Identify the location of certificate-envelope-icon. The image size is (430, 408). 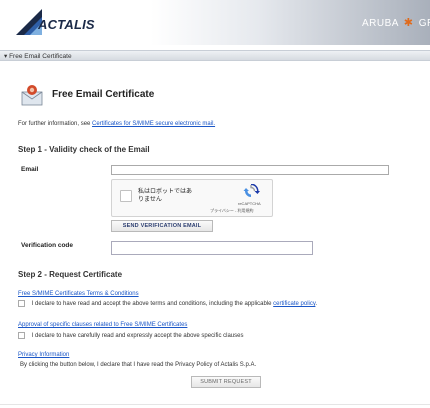
(32, 95).